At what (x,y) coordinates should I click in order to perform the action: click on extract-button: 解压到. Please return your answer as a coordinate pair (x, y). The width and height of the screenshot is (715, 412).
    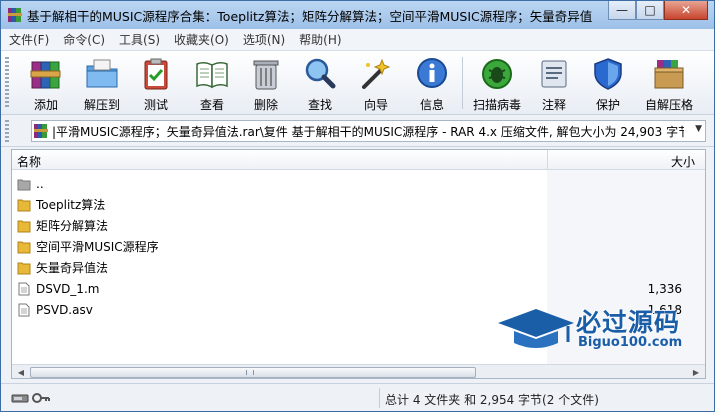
    Looking at the image, I should click on (102, 83).